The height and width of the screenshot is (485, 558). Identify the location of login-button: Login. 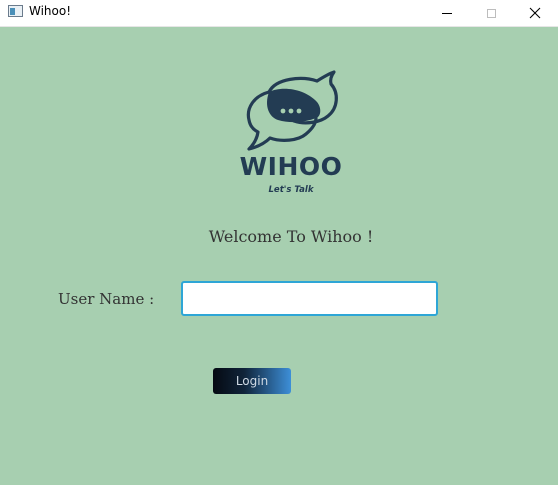
(252, 381).